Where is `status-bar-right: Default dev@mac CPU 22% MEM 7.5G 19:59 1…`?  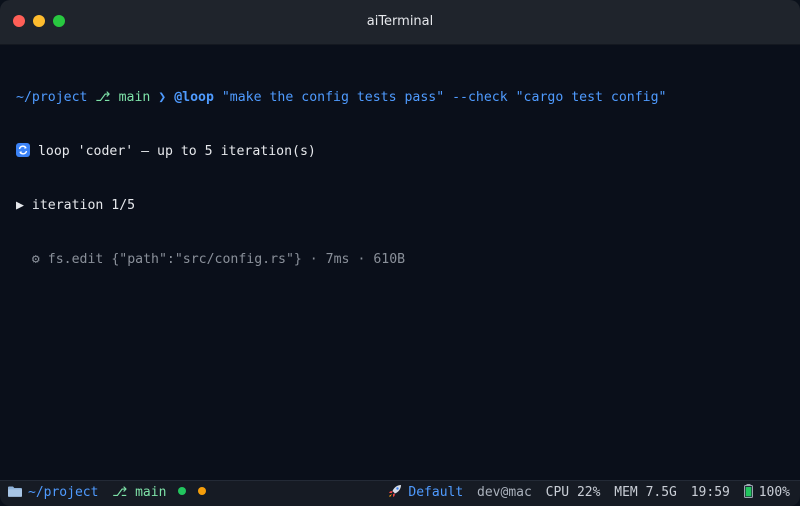
status-bar-right: Default dev@mac CPU 22% MEM 7.5G 19:59 1… is located at coordinates (589, 493).